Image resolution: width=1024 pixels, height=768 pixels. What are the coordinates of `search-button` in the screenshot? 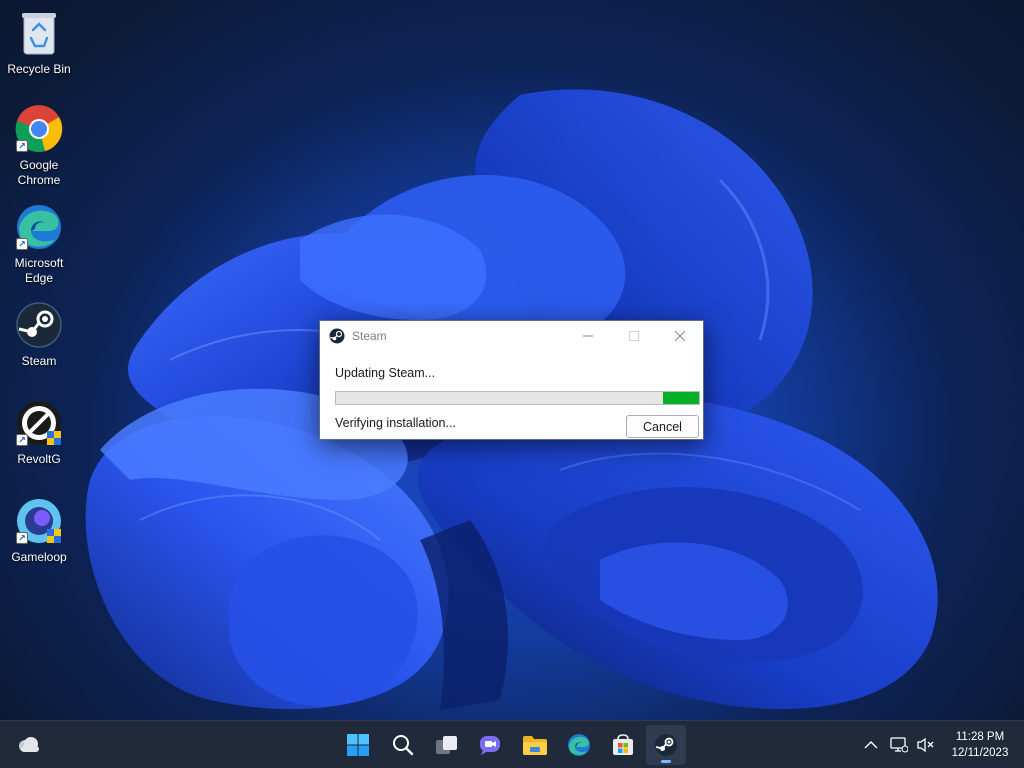 It's located at (403, 745).